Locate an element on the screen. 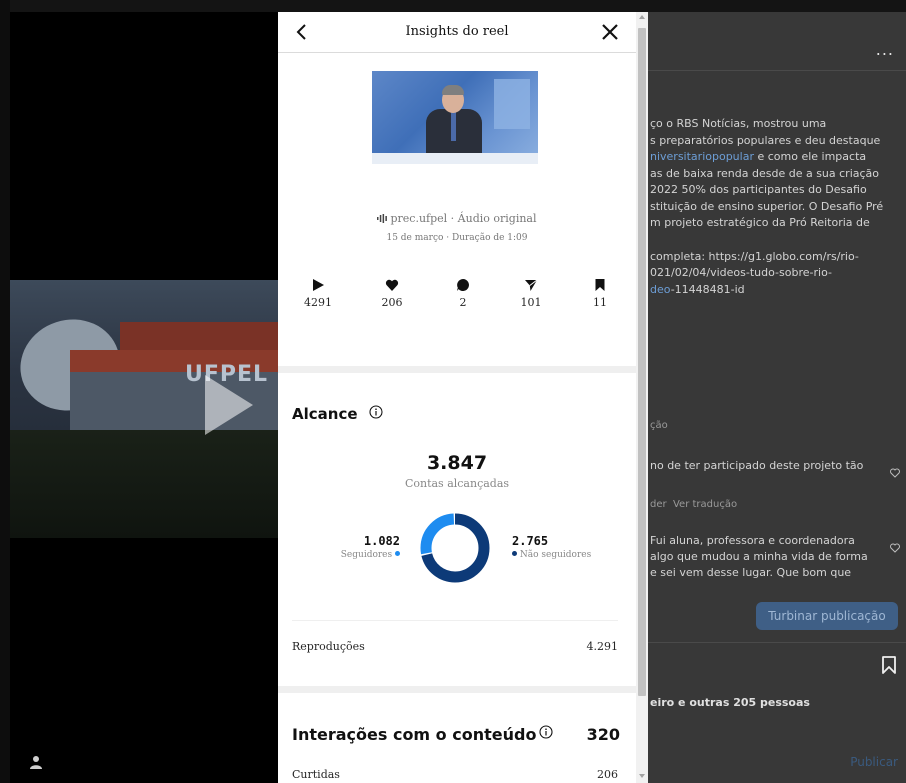 This screenshot has height=783, width=906. comment-meta-time: der is located at coordinates (658, 504).